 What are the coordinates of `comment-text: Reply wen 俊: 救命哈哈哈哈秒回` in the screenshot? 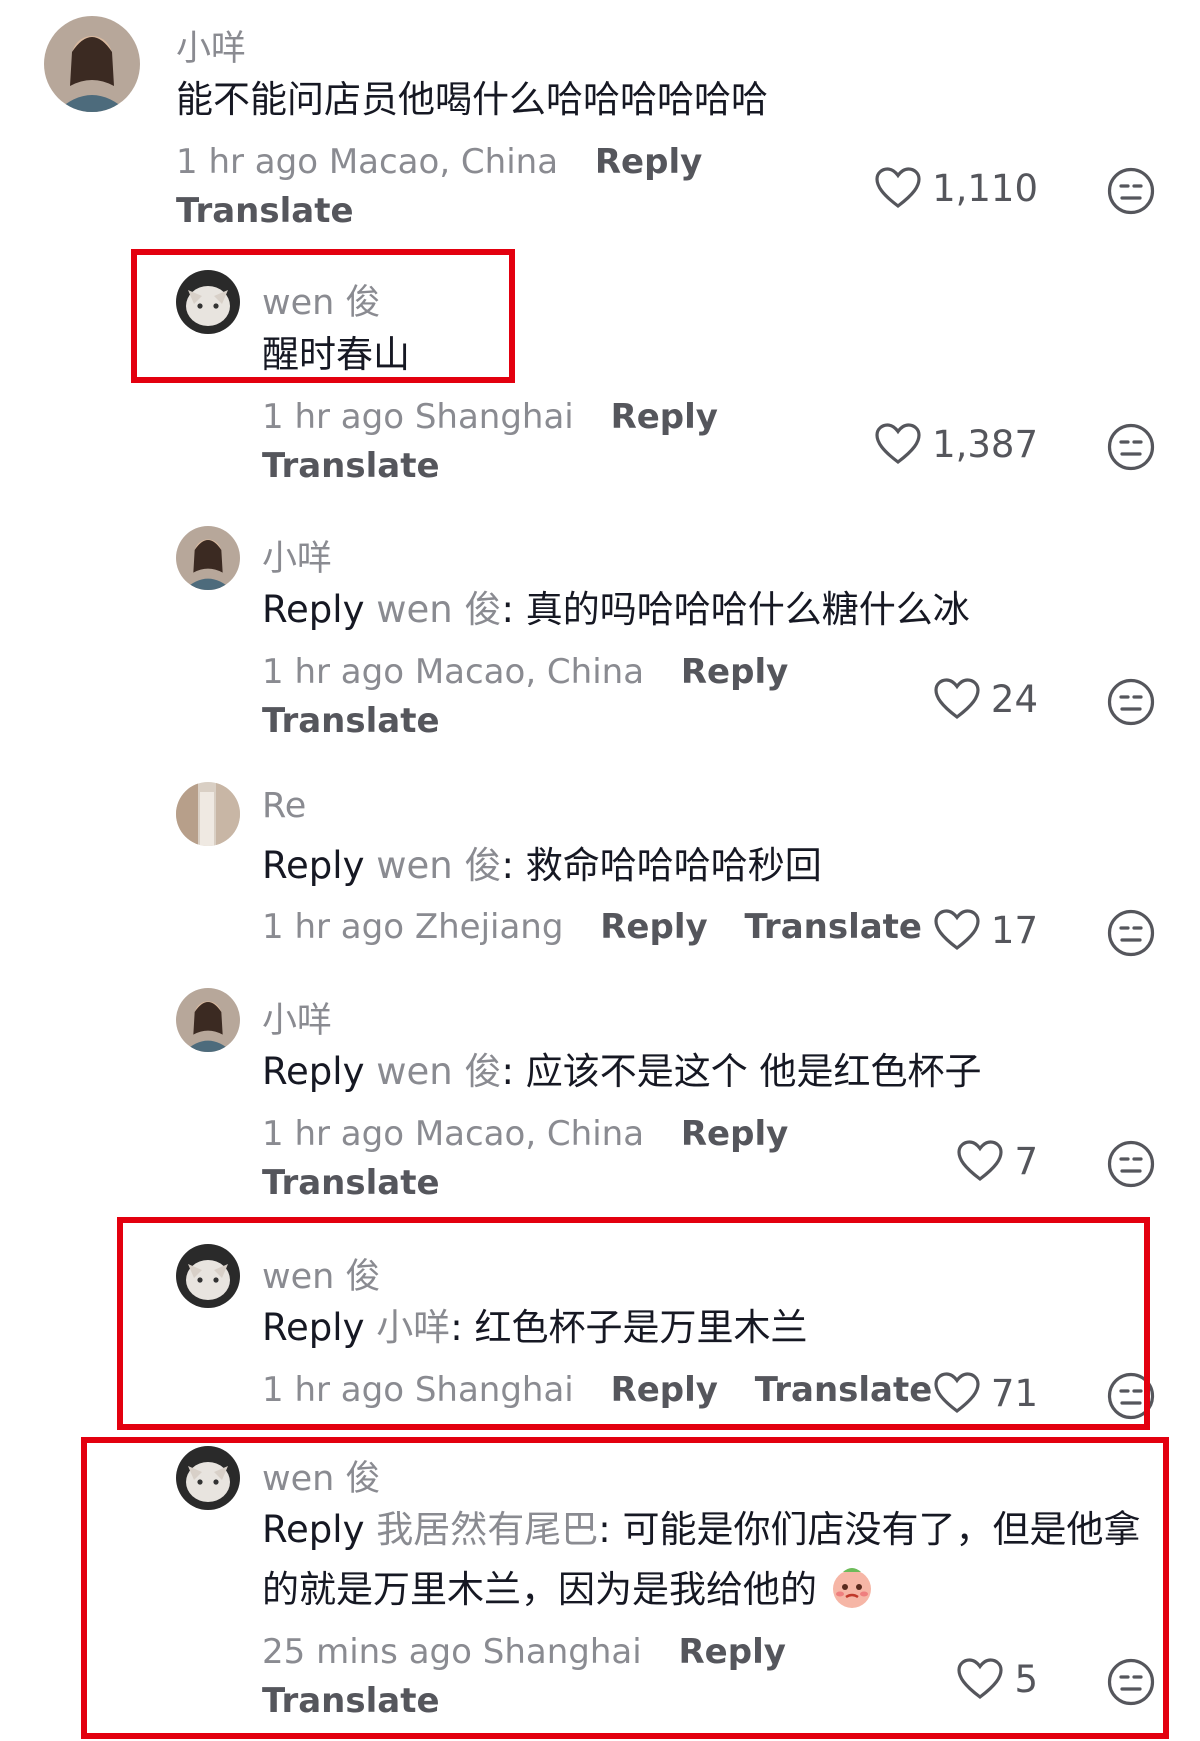 It's located at (542, 866).